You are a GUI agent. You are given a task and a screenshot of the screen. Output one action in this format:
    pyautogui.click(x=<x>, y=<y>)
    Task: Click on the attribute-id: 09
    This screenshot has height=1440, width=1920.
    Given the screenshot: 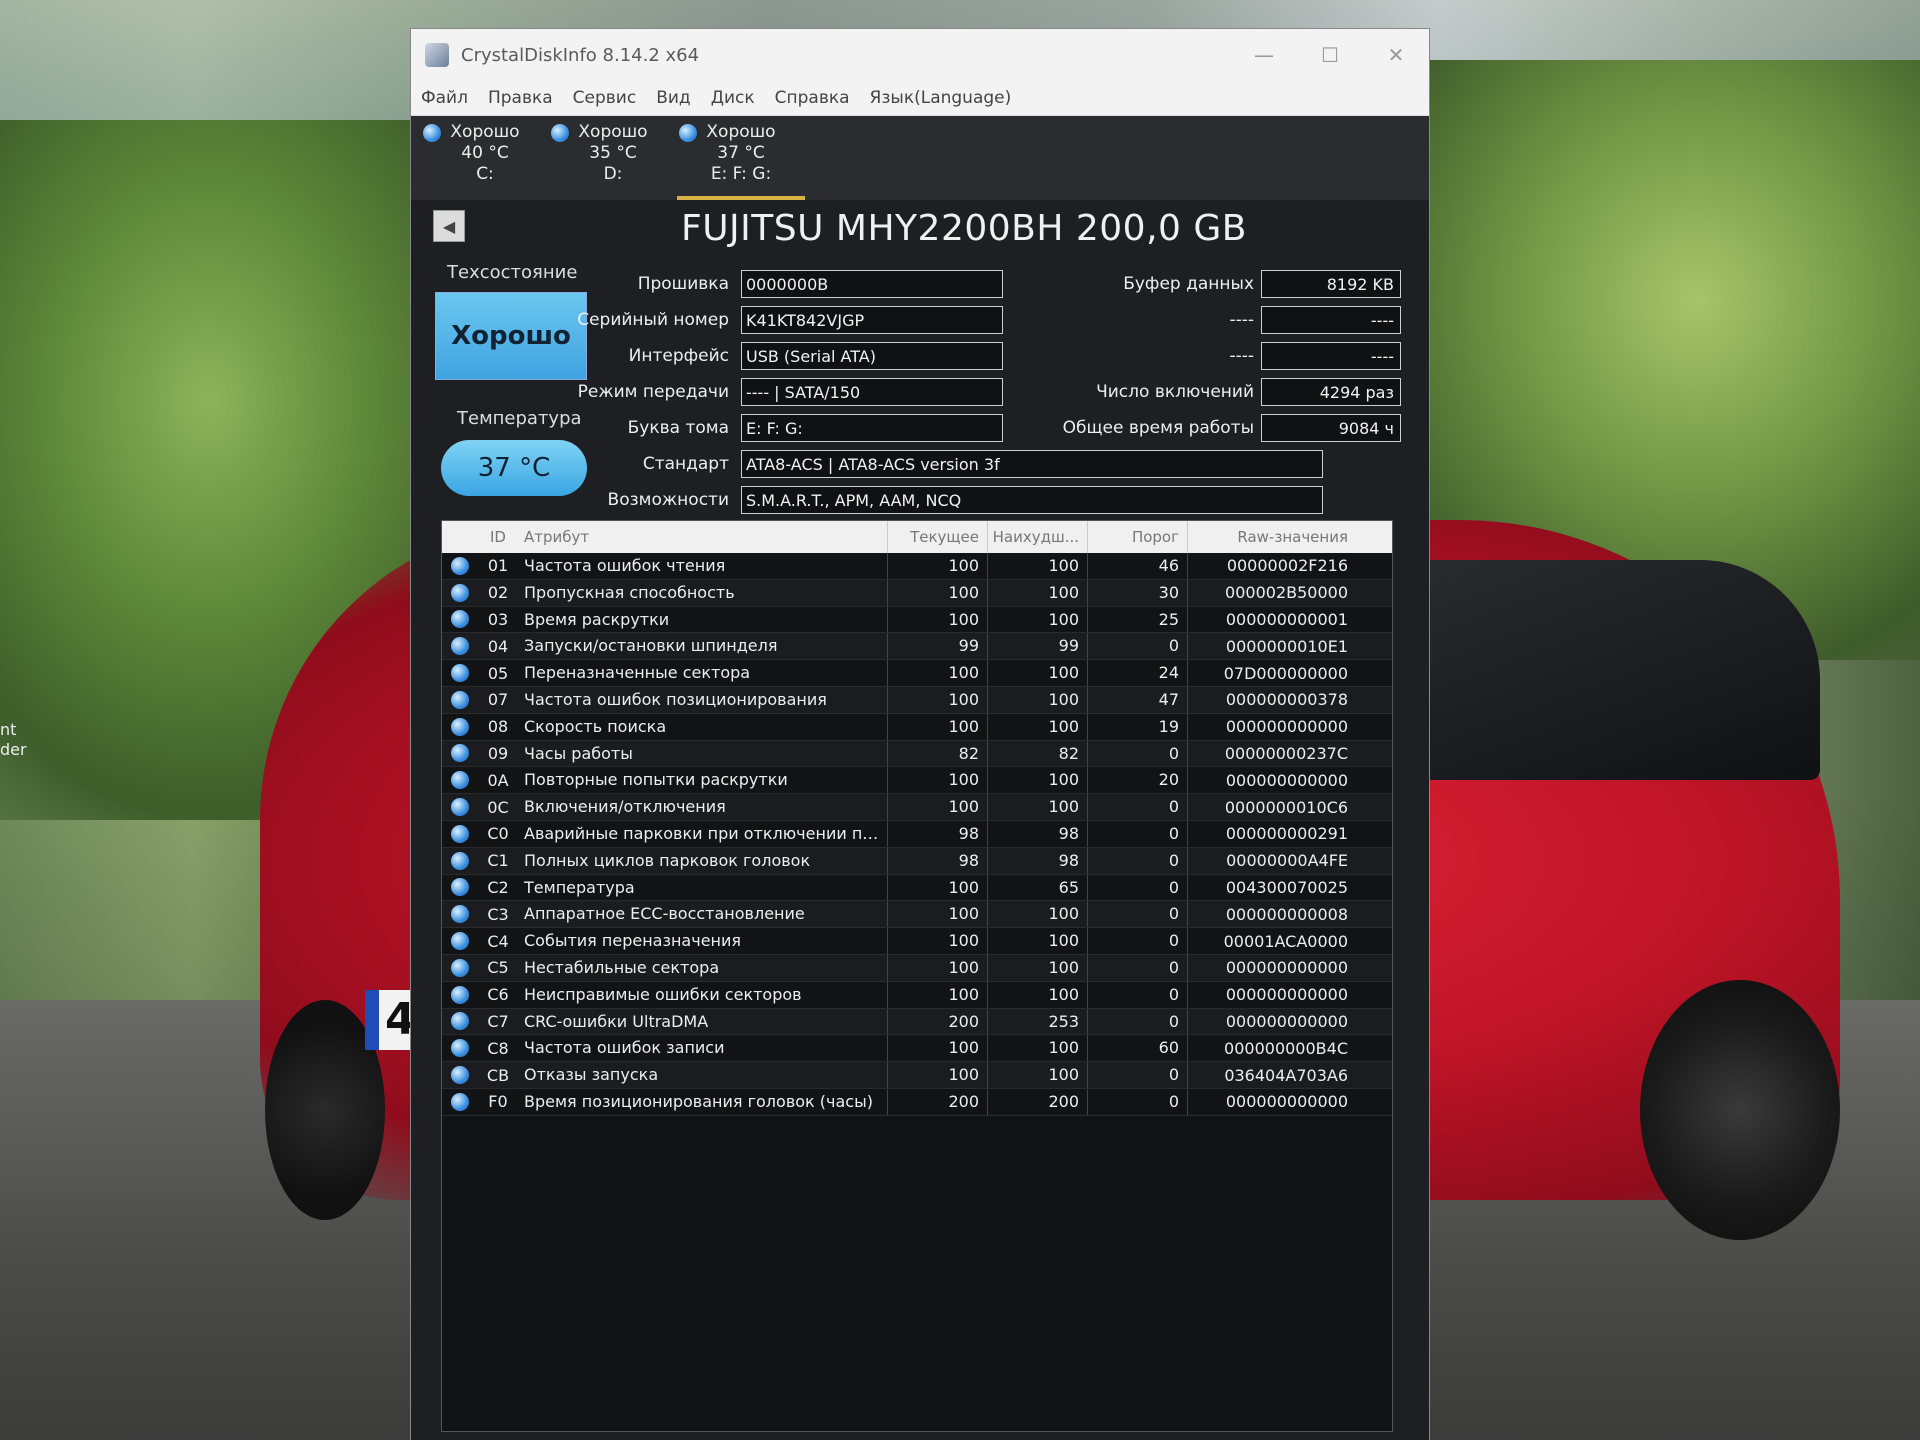 What is the action you would take?
    pyautogui.click(x=498, y=753)
    